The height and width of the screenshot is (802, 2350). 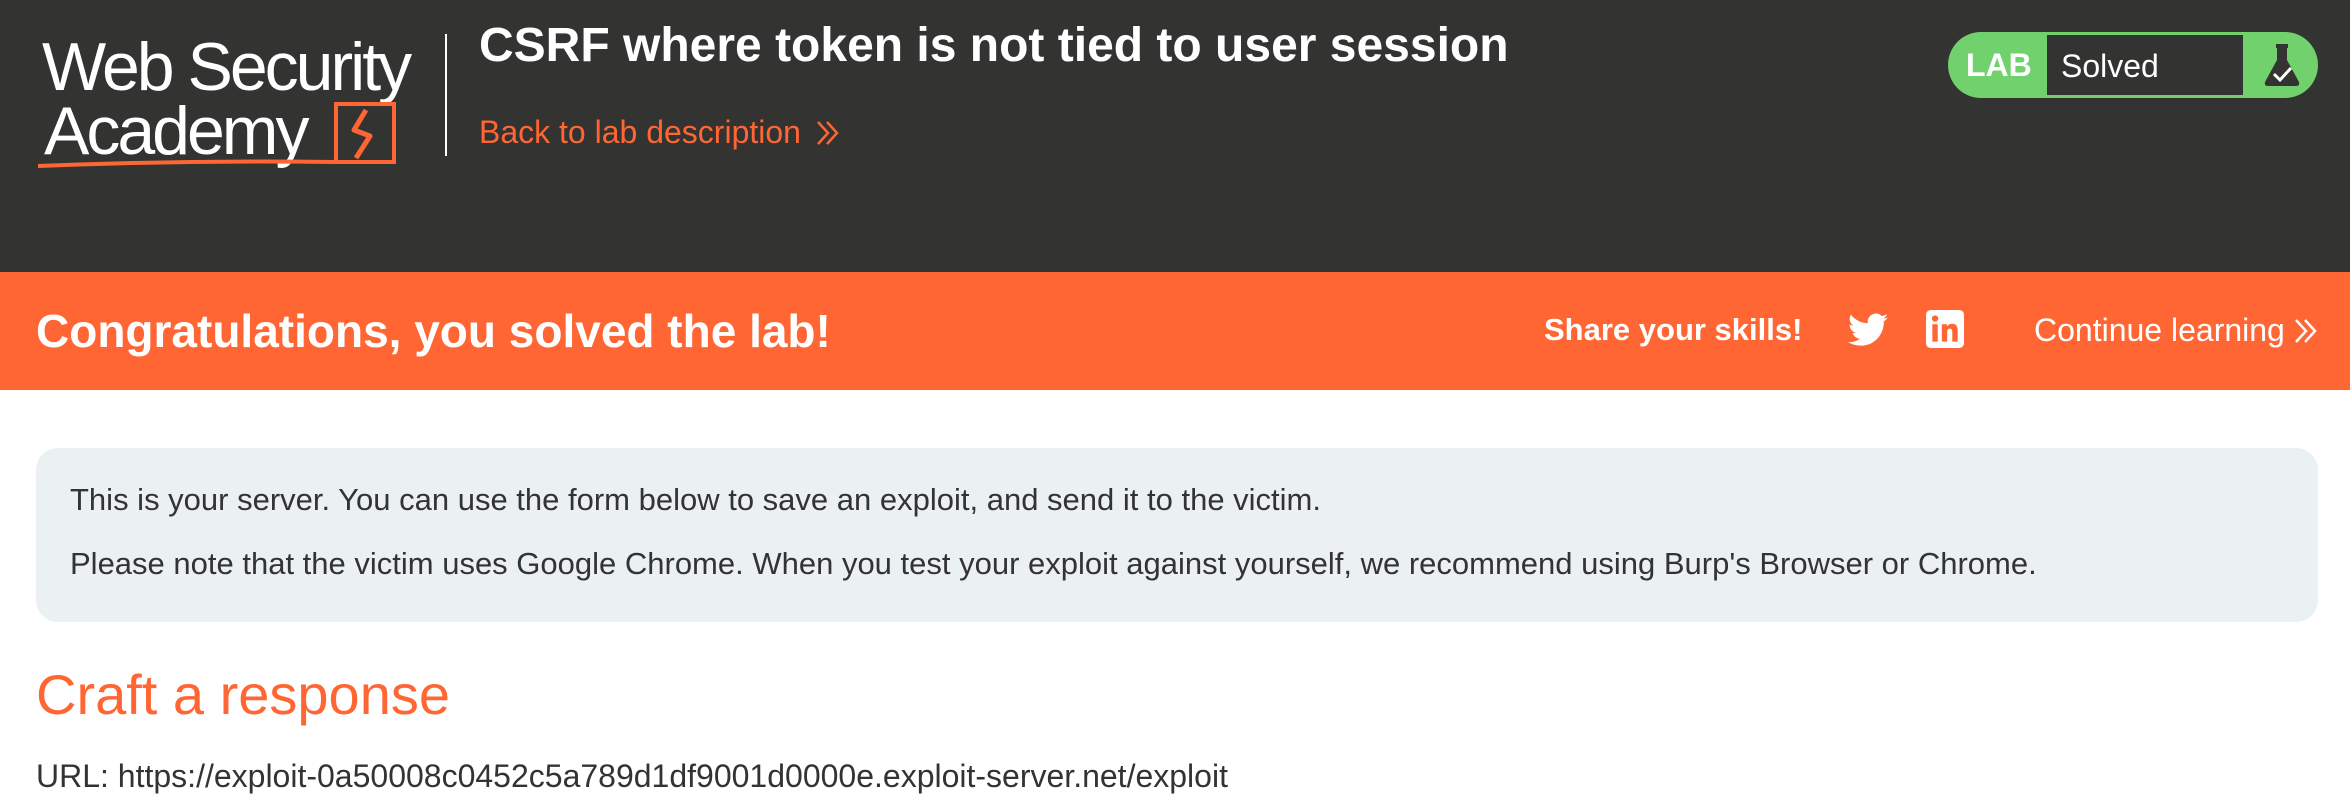 I want to click on flask-check-icon, so click(x=2282, y=65).